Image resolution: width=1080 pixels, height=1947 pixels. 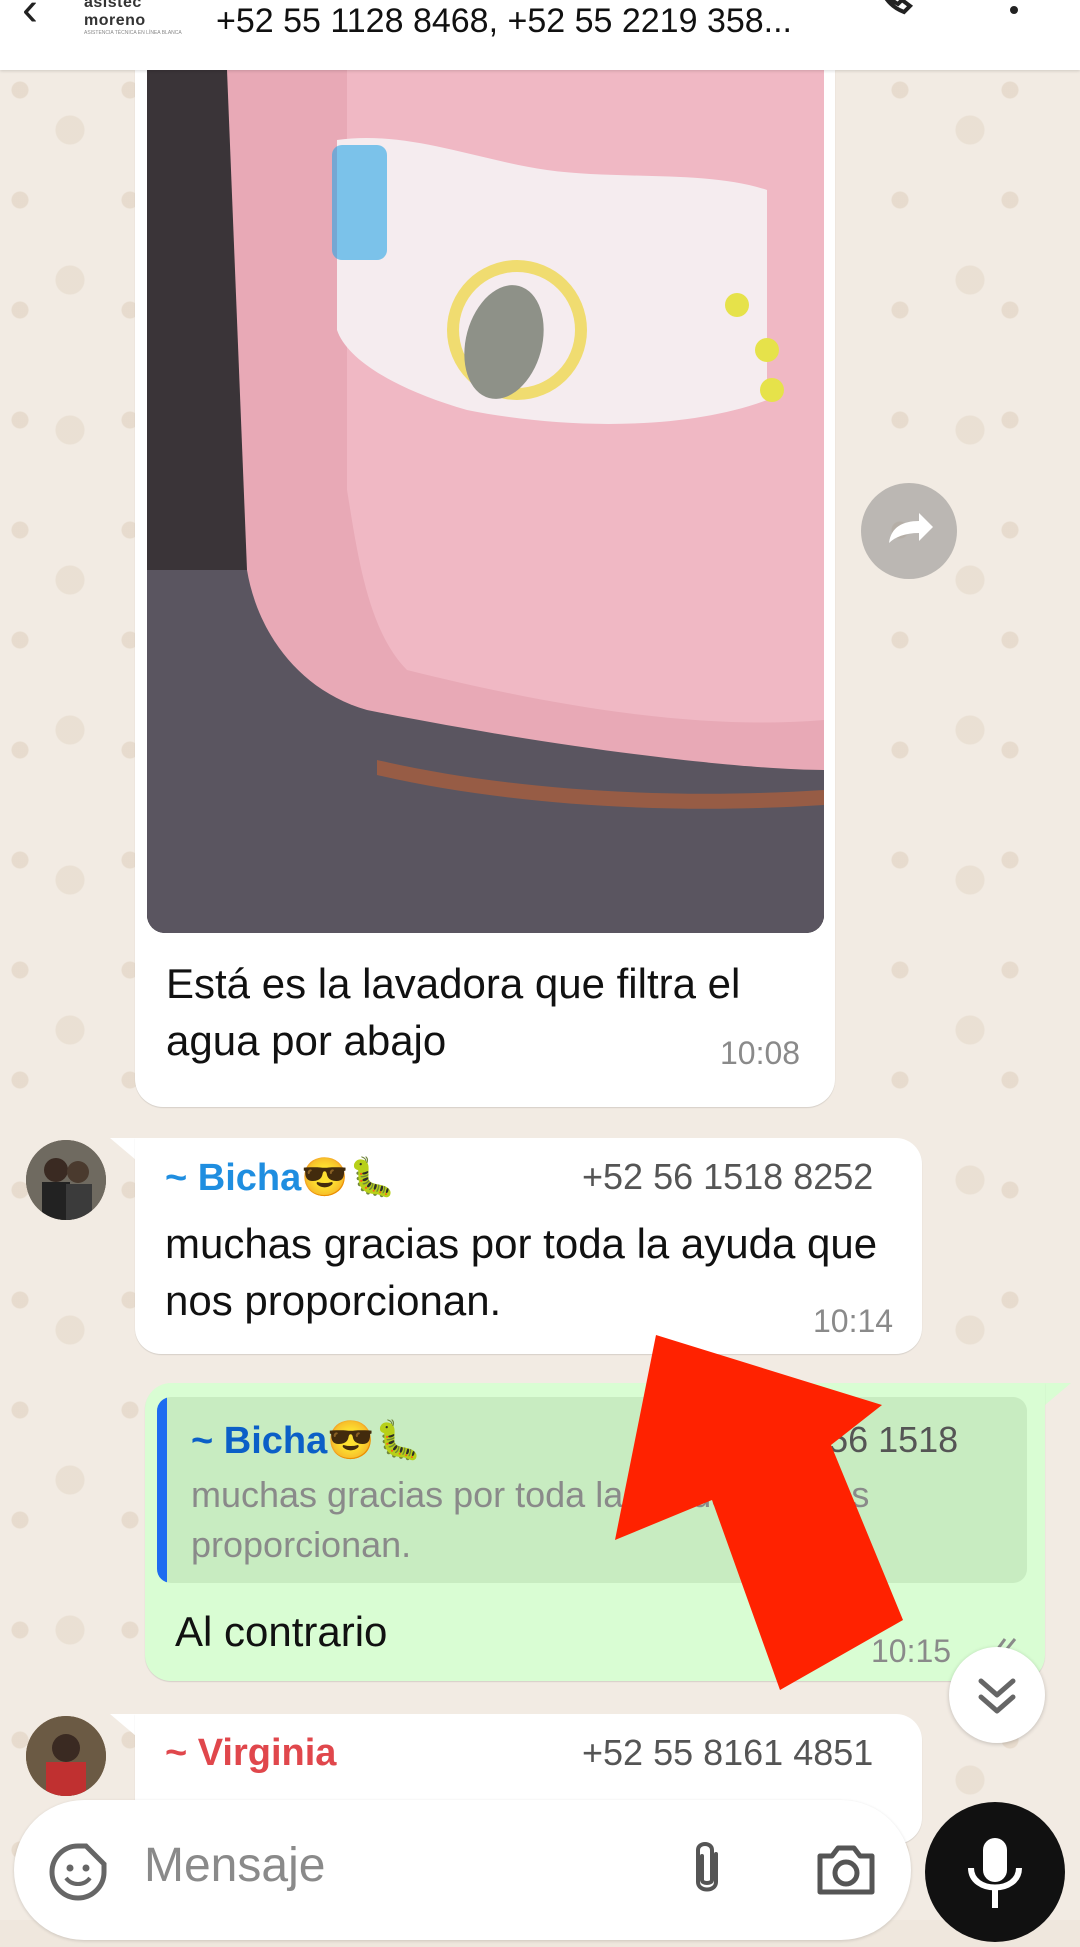 I want to click on avatar-virginia, so click(x=66, y=1756).